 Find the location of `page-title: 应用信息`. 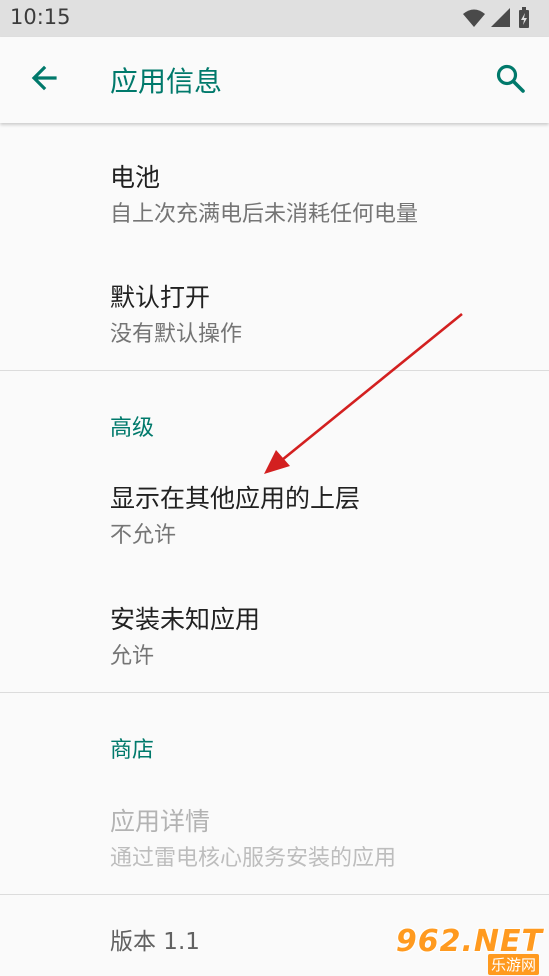

page-title: 应用信息 is located at coordinates (166, 81).